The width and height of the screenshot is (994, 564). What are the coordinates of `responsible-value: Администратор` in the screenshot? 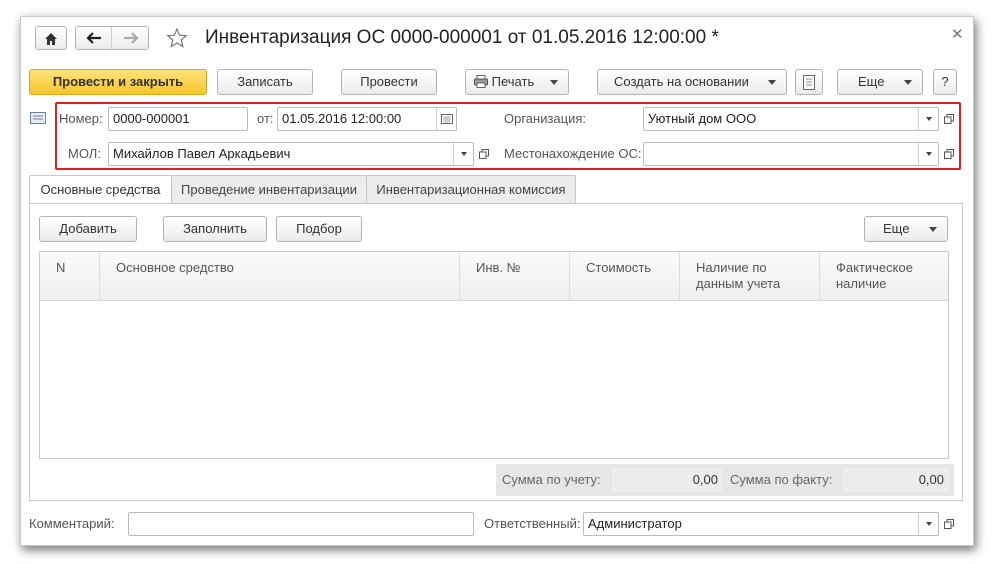 It's located at (635, 523).